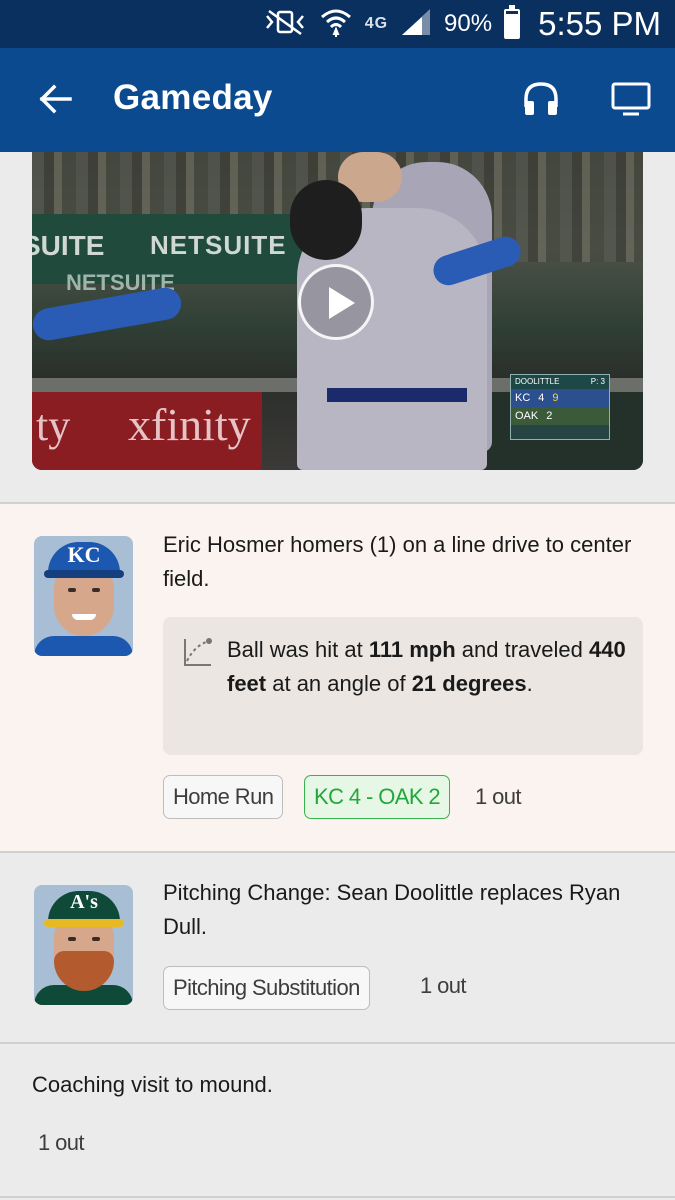  I want to click on ad-board-text: xfinity, so click(189, 424).